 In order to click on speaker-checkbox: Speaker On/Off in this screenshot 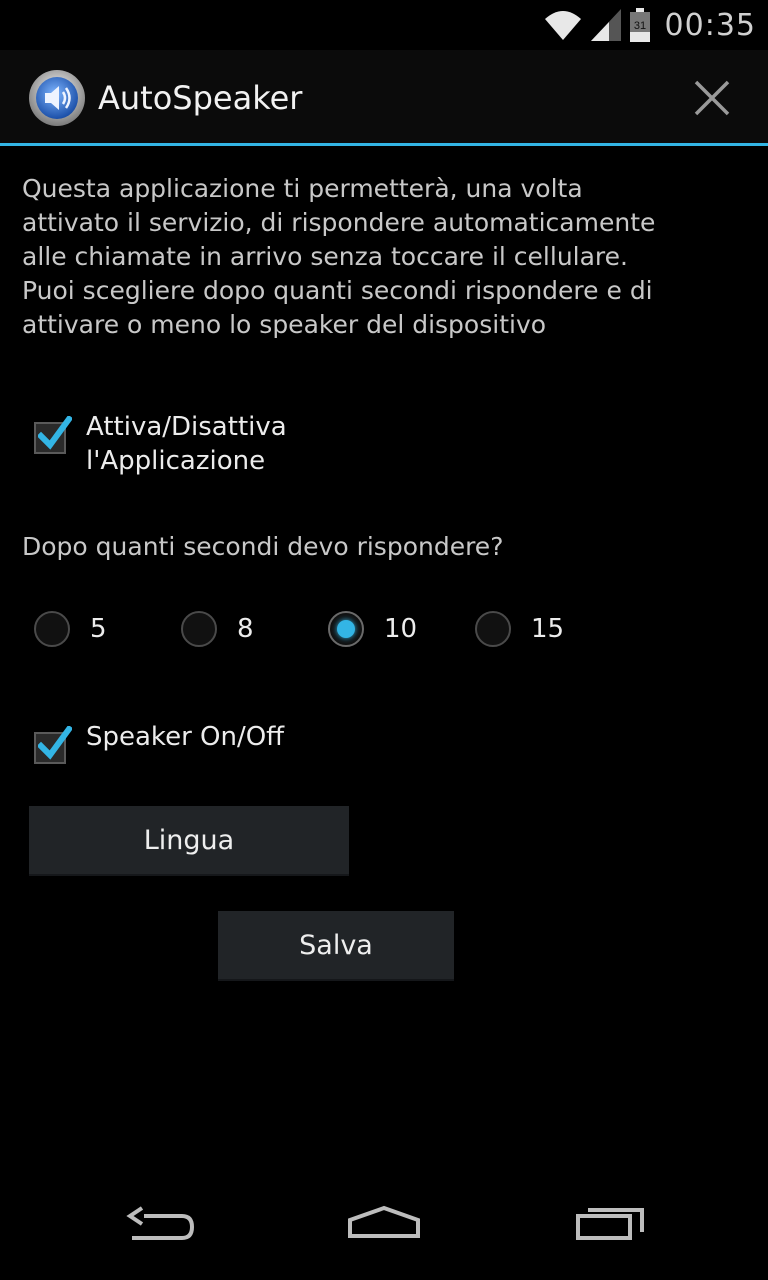, I will do `click(159, 742)`.